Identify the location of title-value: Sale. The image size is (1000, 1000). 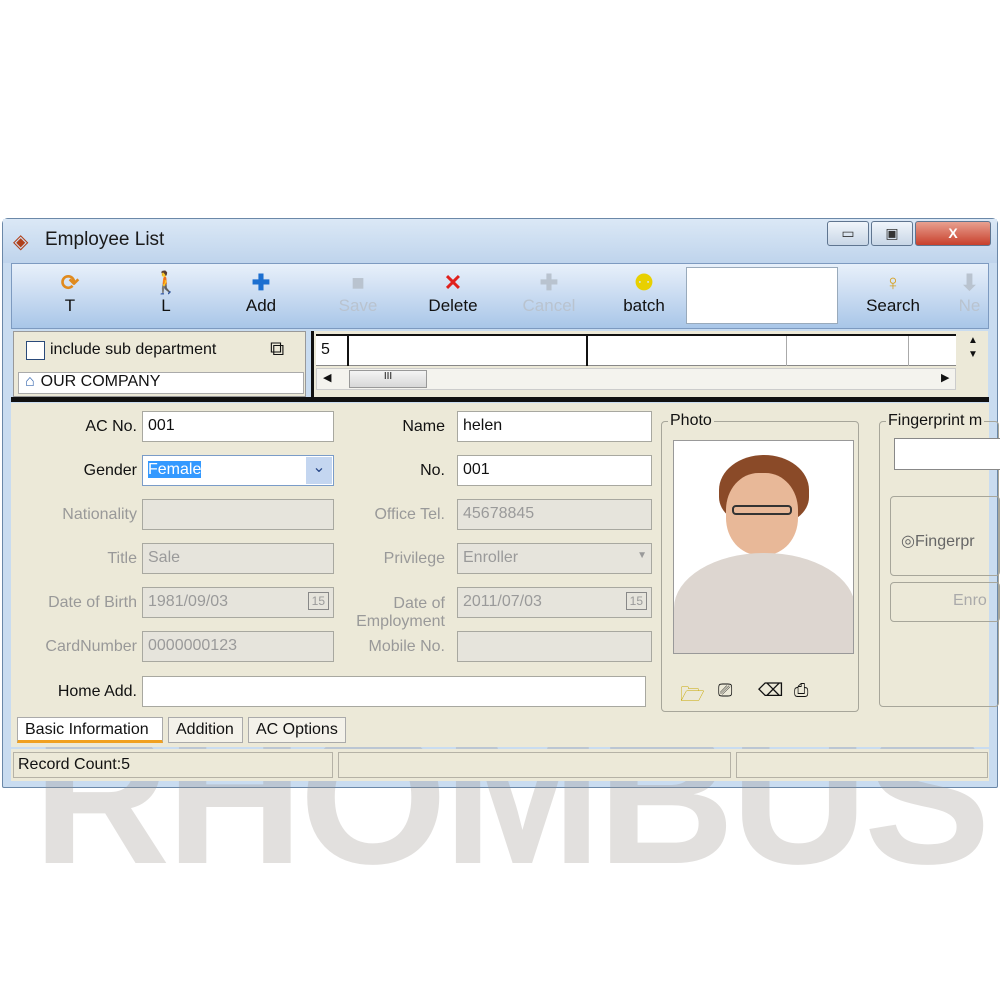
(164, 557).